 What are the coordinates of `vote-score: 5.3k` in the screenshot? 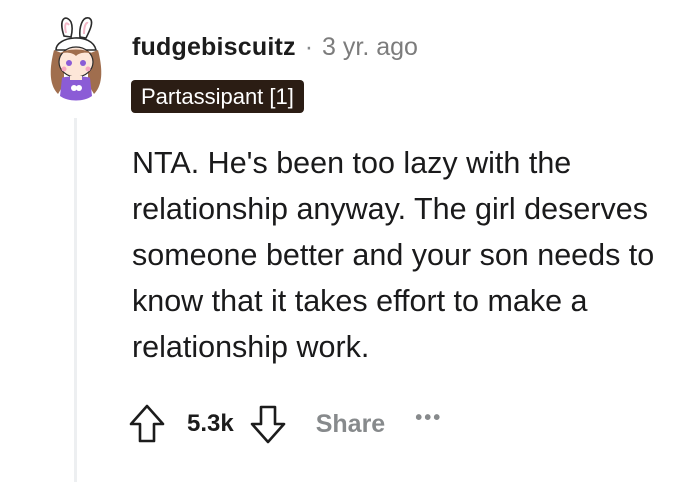 It's located at (210, 423).